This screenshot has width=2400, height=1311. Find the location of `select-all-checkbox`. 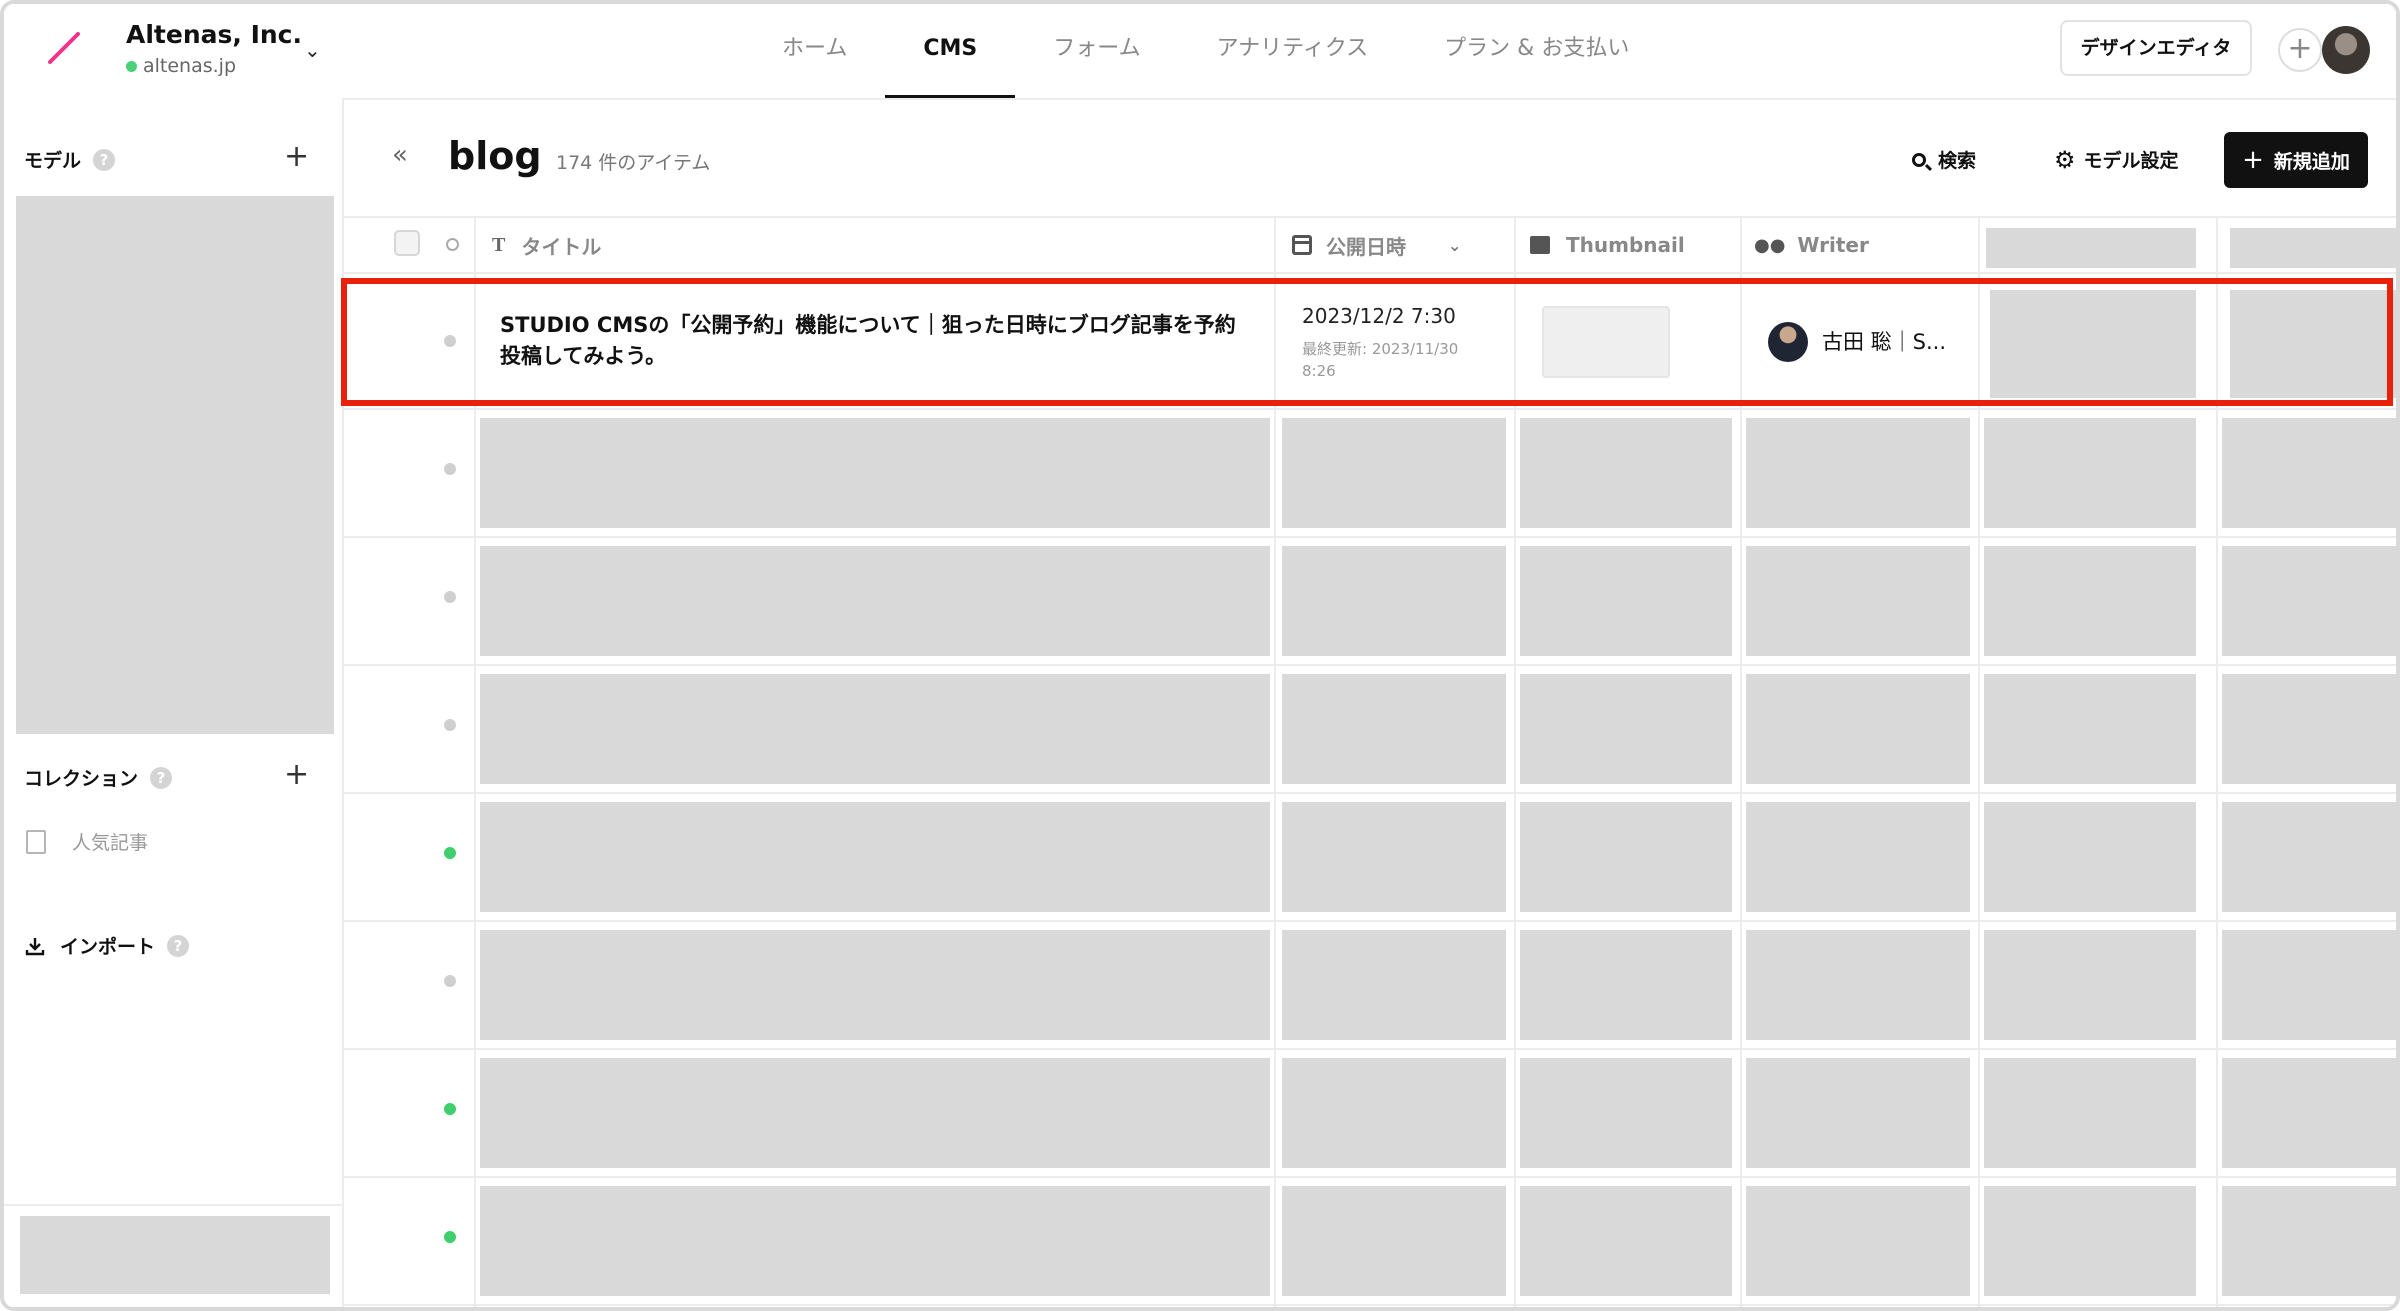

select-all-checkbox is located at coordinates (407, 243).